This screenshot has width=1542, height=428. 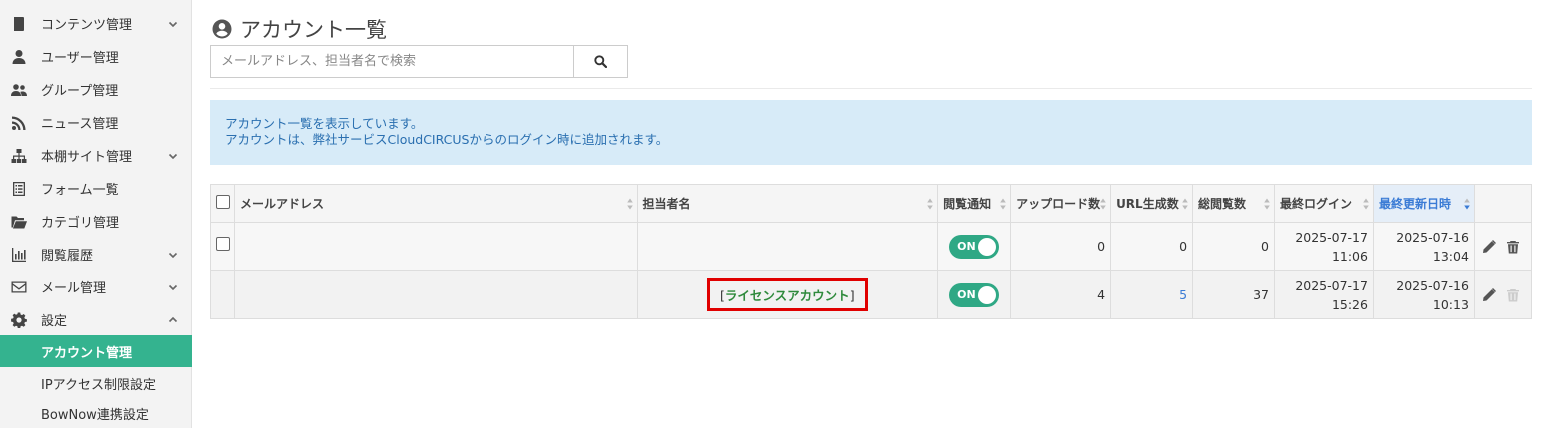 What do you see at coordinates (80, 91) in the screenshot?
I see `sidebar-item-label: グループ管理` at bounding box center [80, 91].